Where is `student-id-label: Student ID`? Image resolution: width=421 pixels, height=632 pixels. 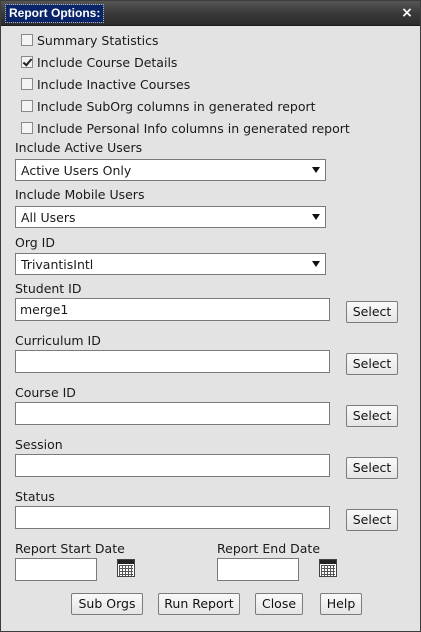
student-id-label: Student ID is located at coordinates (48, 288).